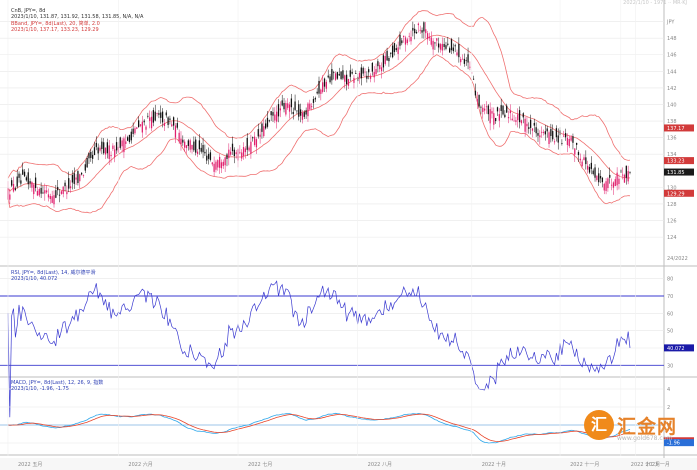 The height and width of the screenshot is (470, 697). Describe the element at coordinates (672, 105) in the screenshot. I see `price-tick-label: 140` at that location.